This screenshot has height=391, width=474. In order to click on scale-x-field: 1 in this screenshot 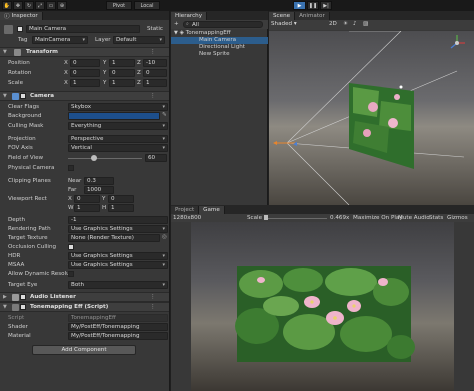, I will do `click(85, 83)`.